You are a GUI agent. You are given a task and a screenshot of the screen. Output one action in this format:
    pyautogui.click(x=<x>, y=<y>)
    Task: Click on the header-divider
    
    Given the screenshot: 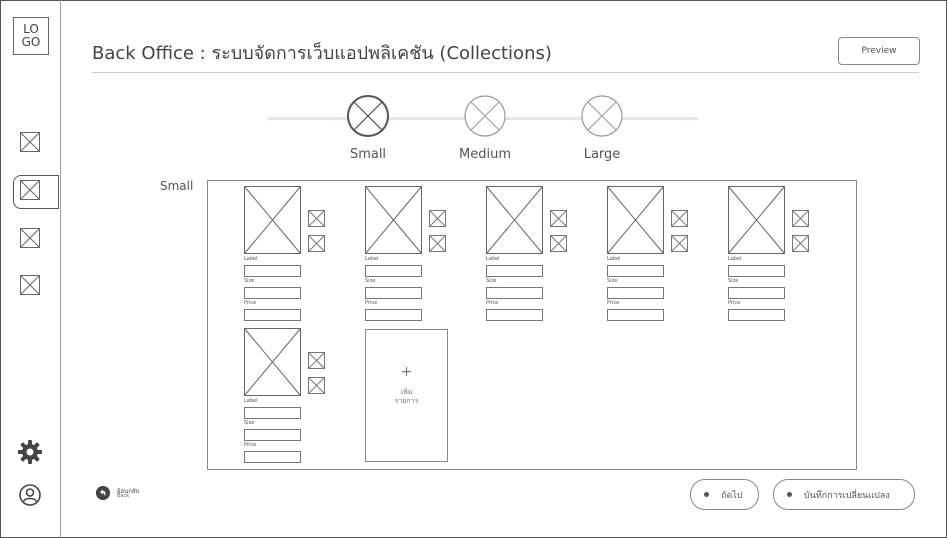 What is the action you would take?
    pyautogui.click(x=505, y=72)
    